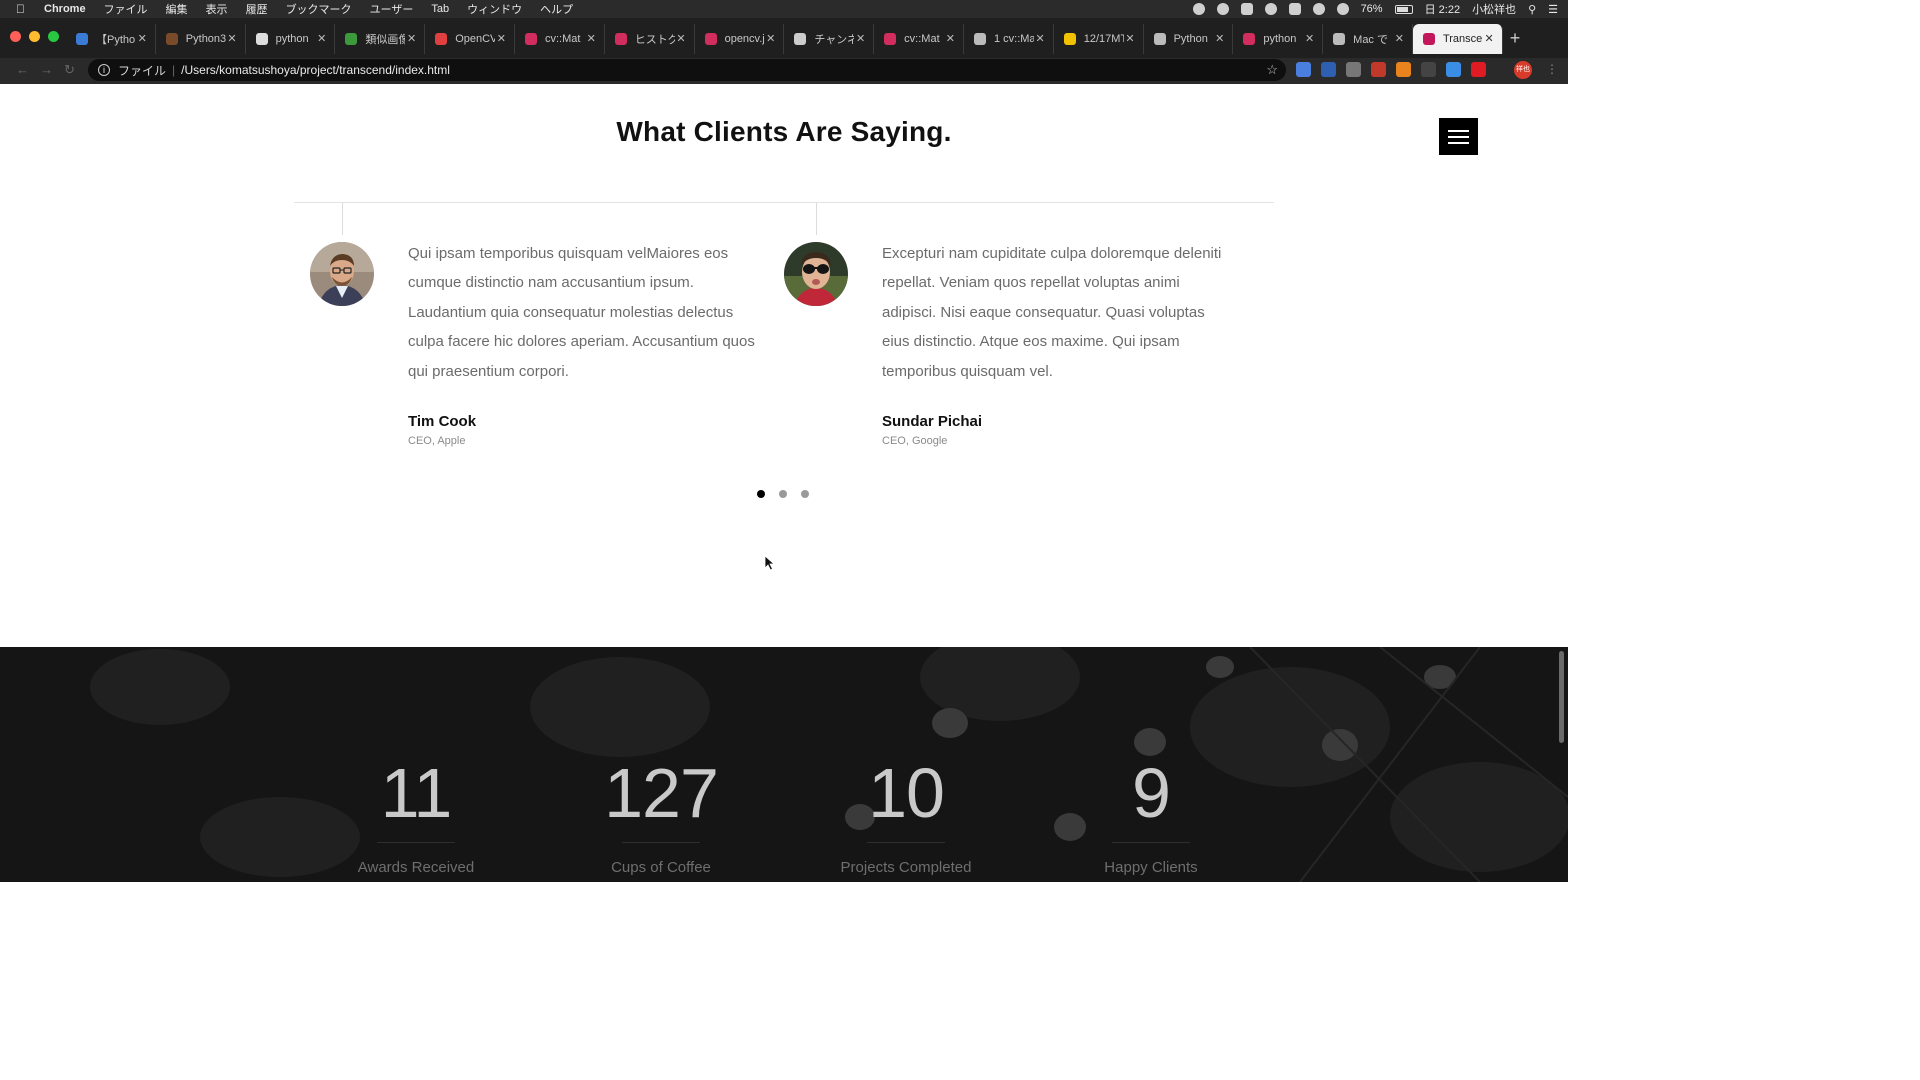 The height and width of the screenshot is (1080, 1920). What do you see at coordinates (1303, 69) in the screenshot?
I see `translate-extension-icon` at bounding box center [1303, 69].